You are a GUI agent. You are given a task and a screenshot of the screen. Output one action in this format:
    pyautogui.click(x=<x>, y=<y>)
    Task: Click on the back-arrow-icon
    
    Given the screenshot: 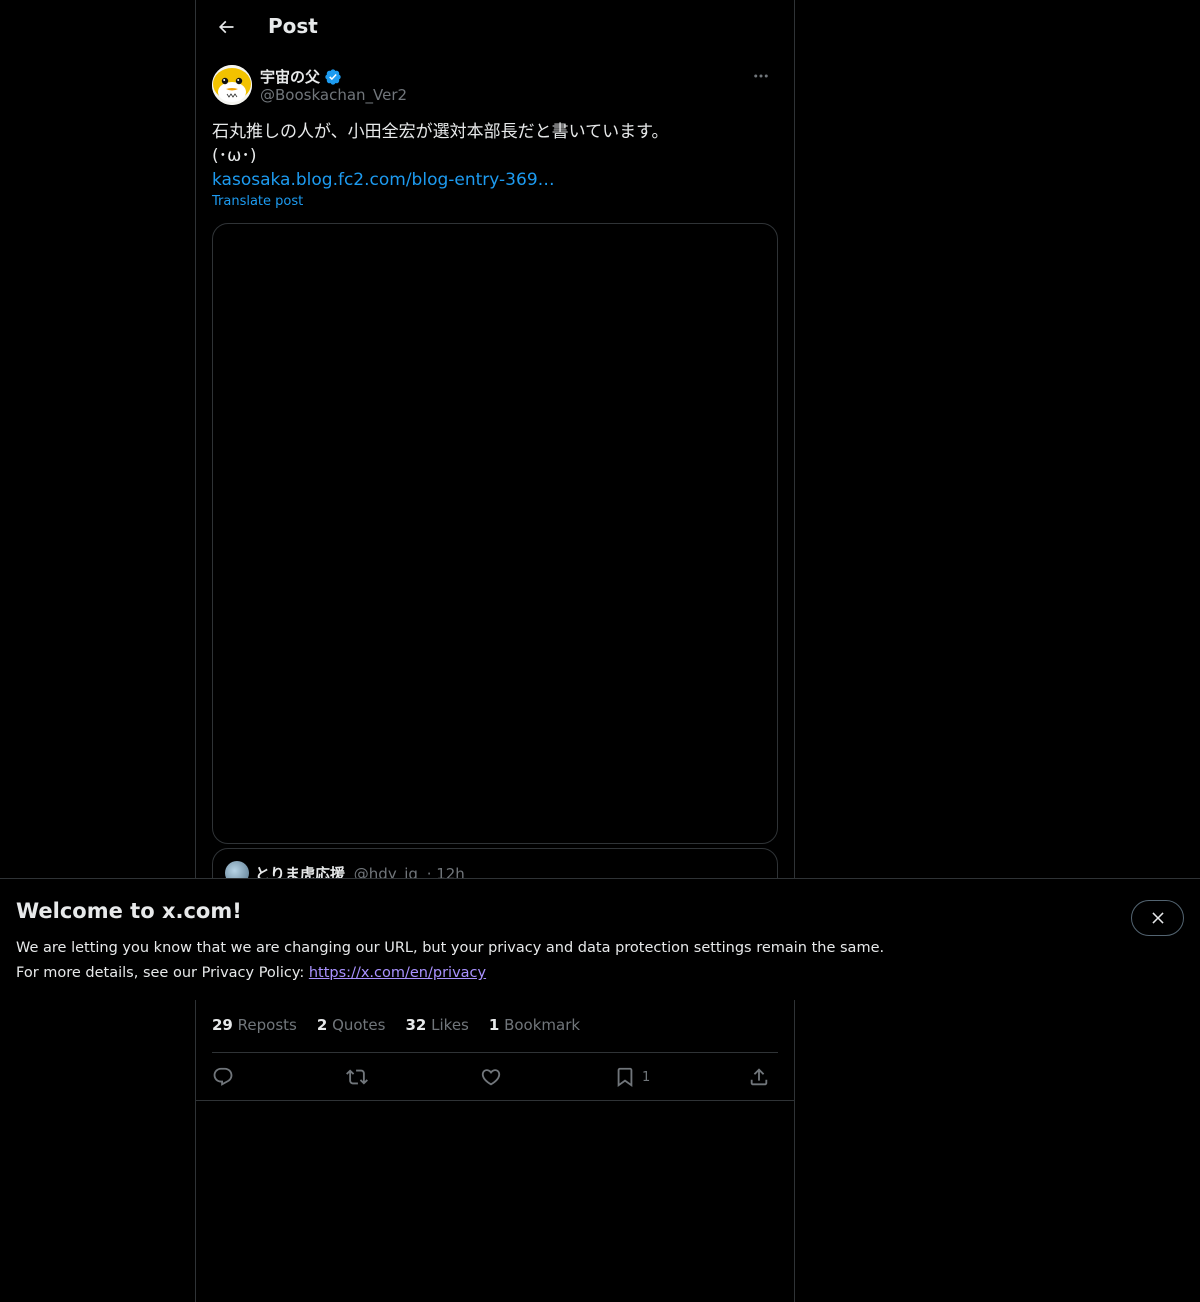 What is the action you would take?
    pyautogui.click(x=226, y=27)
    